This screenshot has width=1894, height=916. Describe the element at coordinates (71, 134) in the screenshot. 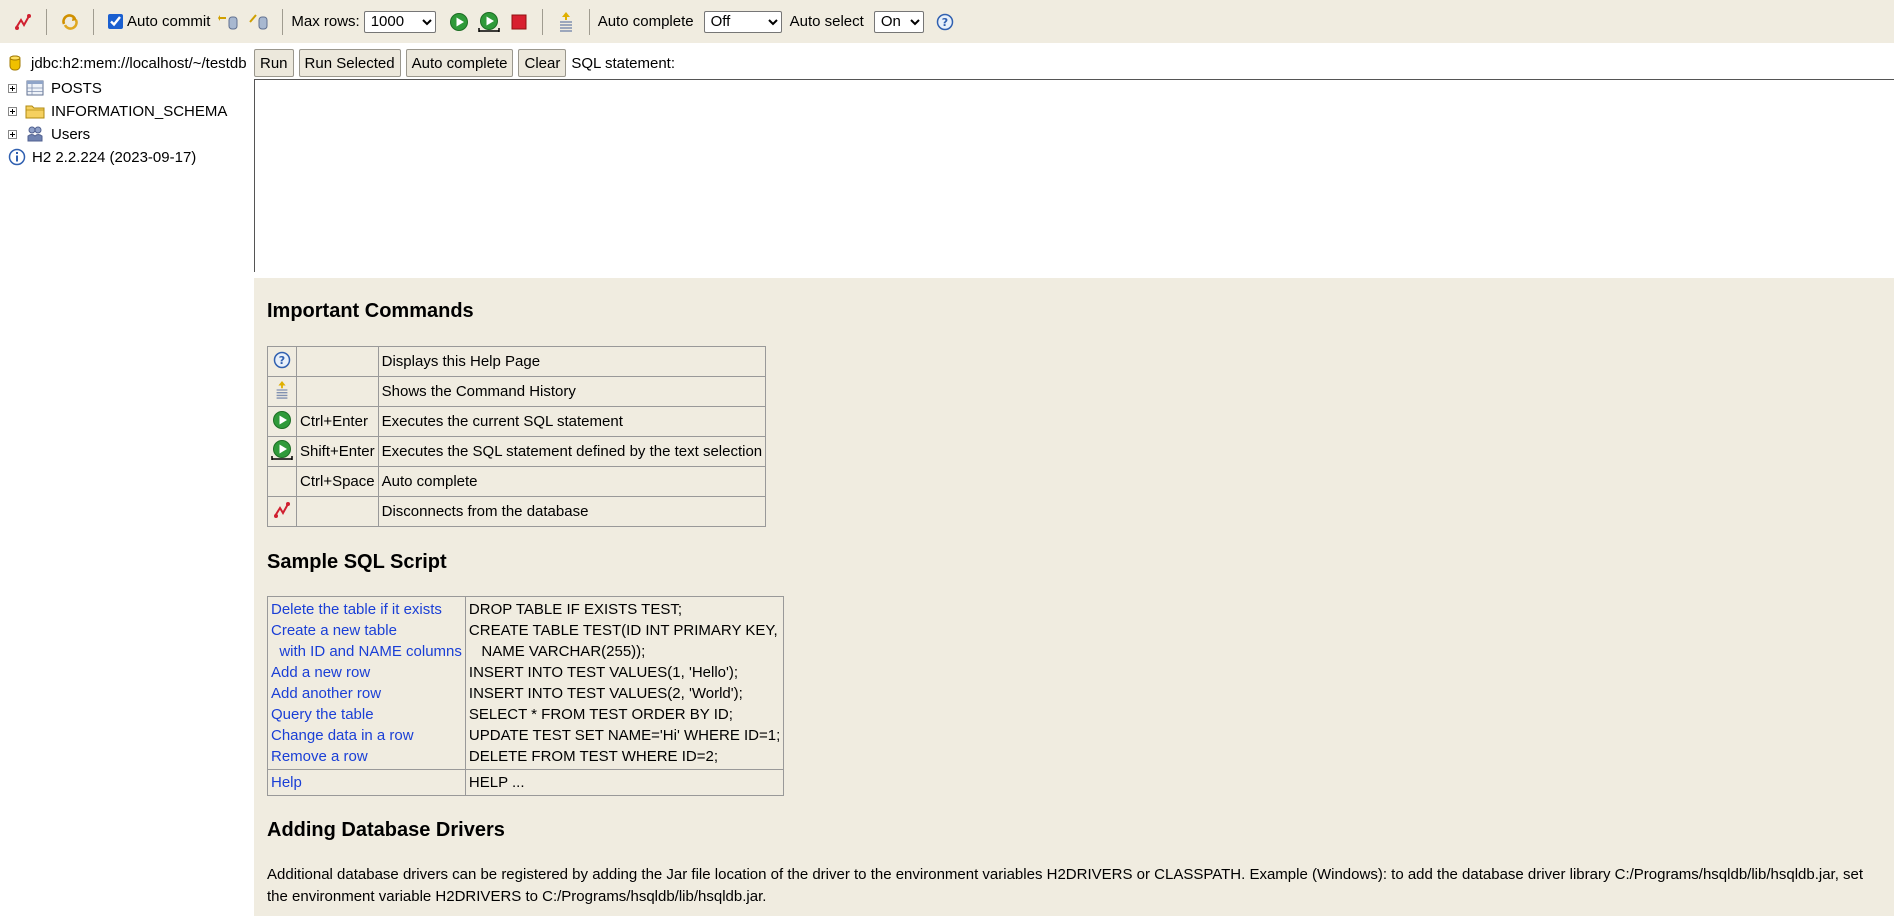

I see `tree-item-label: Users` at that location.